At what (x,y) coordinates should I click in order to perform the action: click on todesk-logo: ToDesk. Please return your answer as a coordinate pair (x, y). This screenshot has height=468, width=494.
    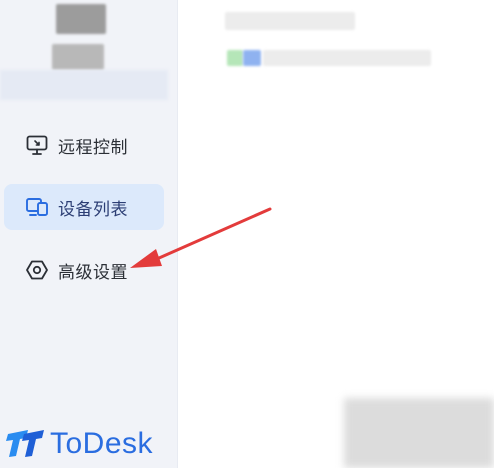
    Looking at the image, I should click on (79, 444).